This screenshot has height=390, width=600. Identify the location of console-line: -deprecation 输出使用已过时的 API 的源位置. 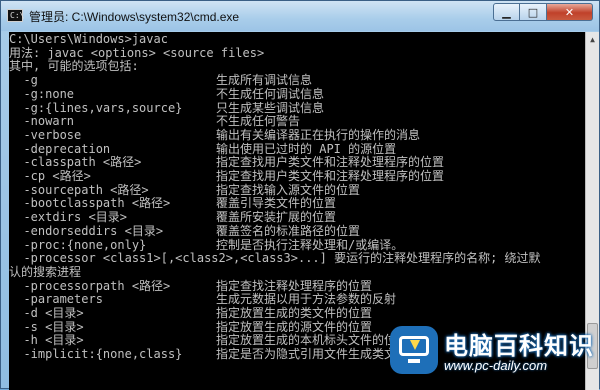
(297, 148).